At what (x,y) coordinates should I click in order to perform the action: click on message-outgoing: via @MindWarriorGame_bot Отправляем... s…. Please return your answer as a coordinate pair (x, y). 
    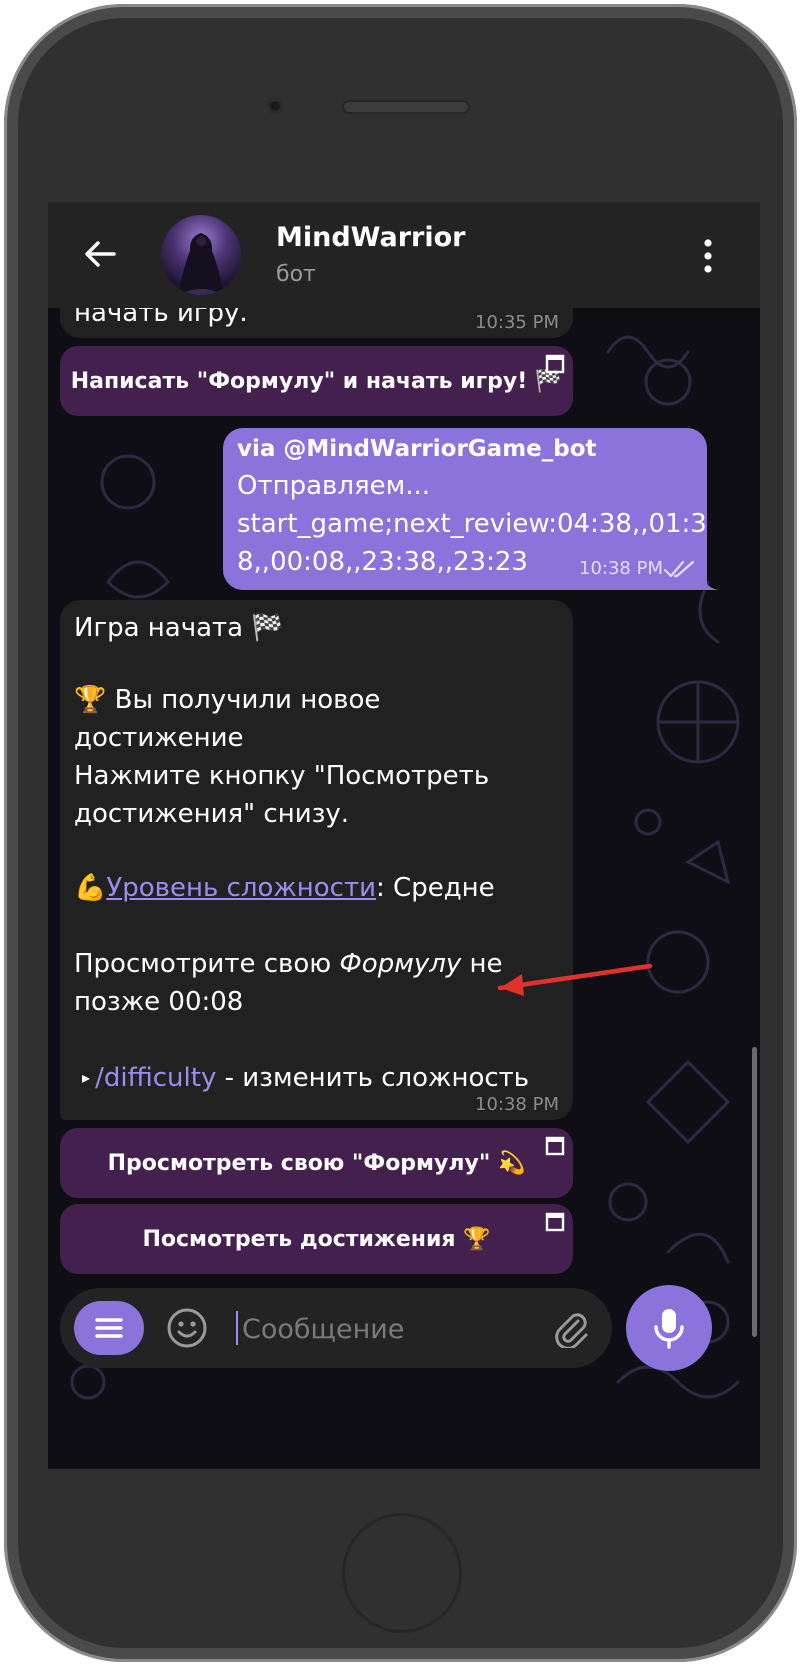
    Looking at the image, I should click on (465, 509).